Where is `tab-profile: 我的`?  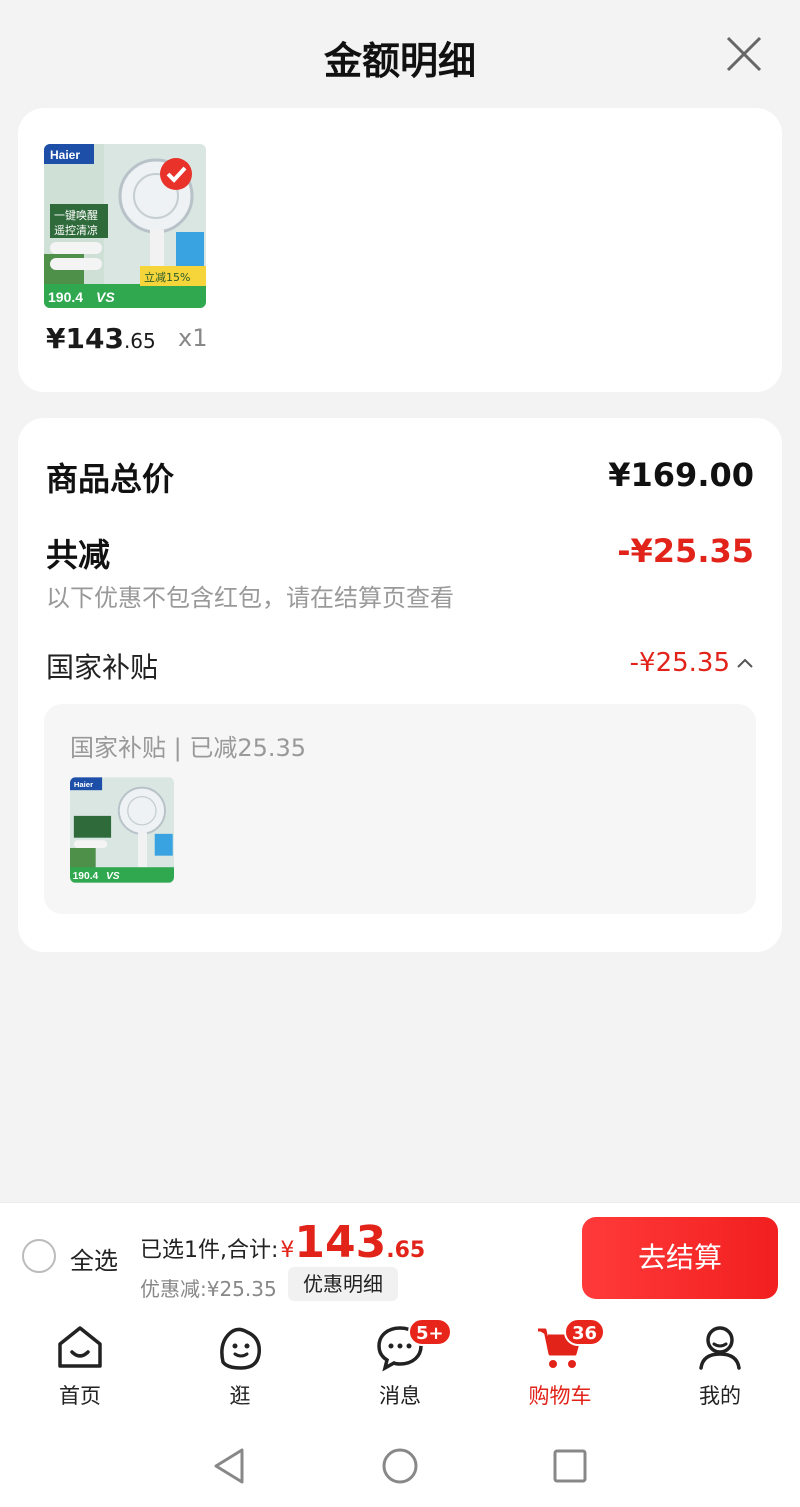 tab-profile: 我的 is located at coordinates (720, 1366).